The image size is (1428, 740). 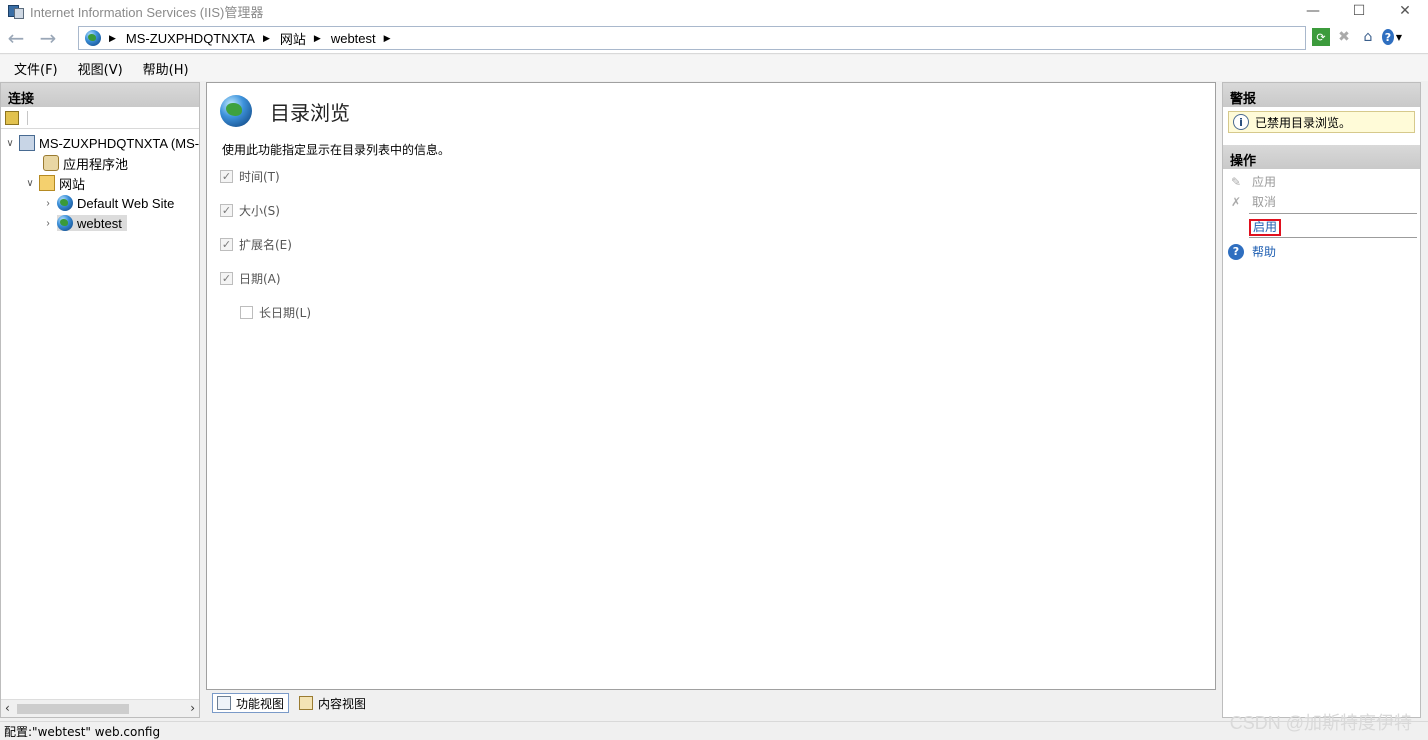 I want to click on view-tabs: 功能视图 内容视图, so click(x=711, y=703).